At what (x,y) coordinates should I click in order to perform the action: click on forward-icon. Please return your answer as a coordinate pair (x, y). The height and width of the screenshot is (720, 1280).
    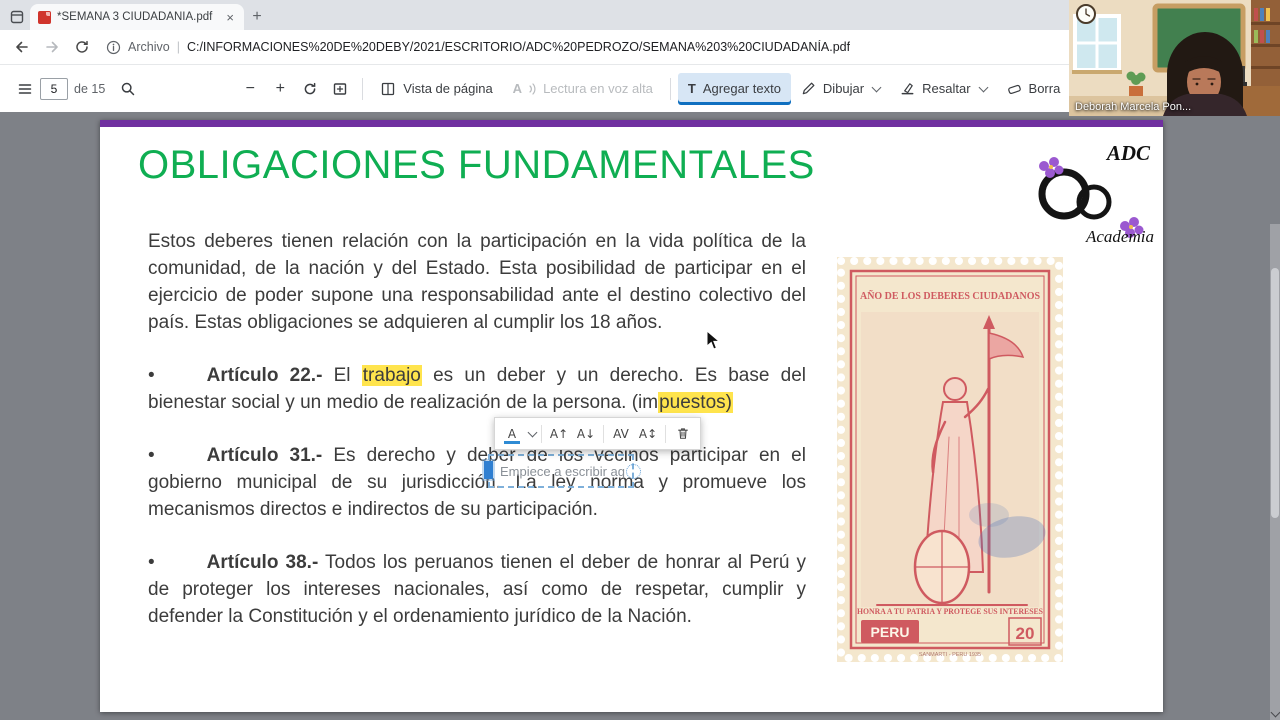
    Looking at the image, I should click on (52, 47).